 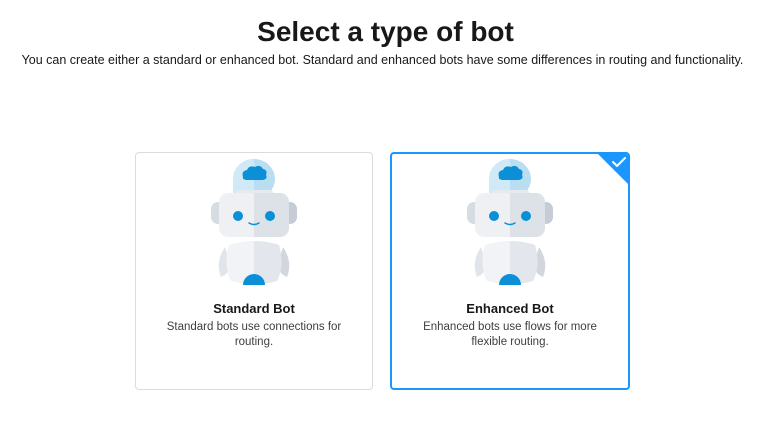 What do you see at coordinates (385, 31) in the screenshot?
I see `page-title: Select a type of bot` at bounding box center [385, 31].